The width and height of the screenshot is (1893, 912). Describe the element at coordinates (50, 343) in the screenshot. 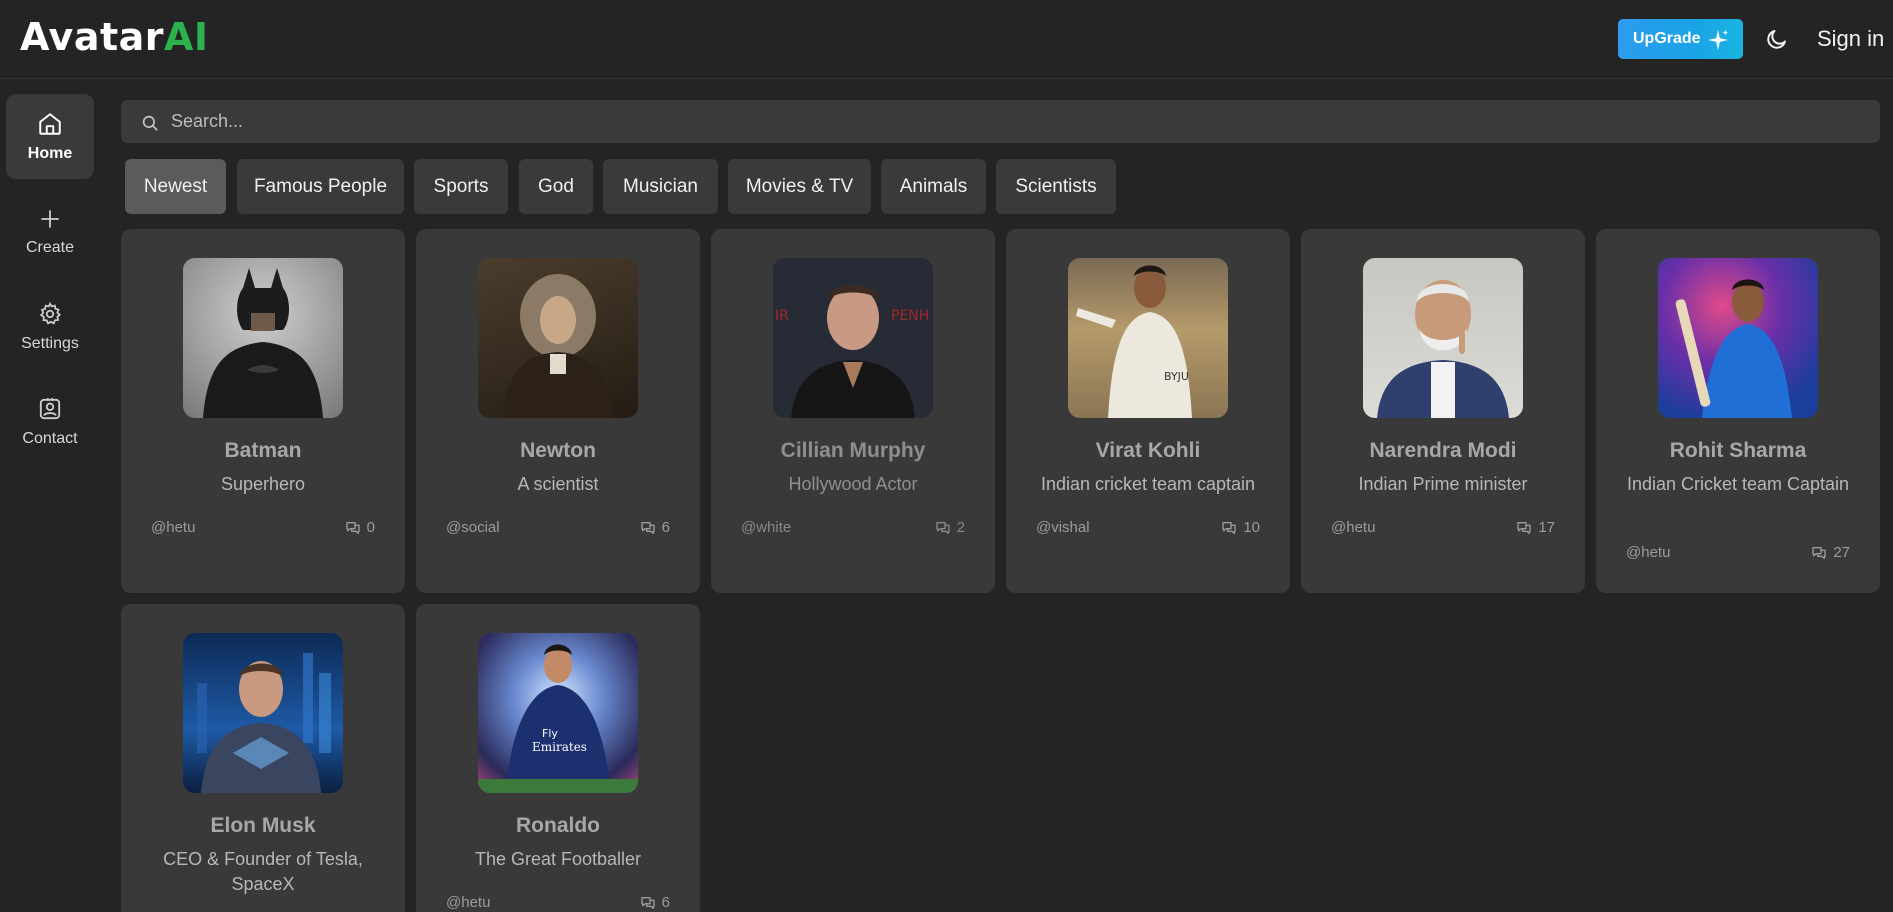

I see `sidebar-item-label: Settings` at that location.